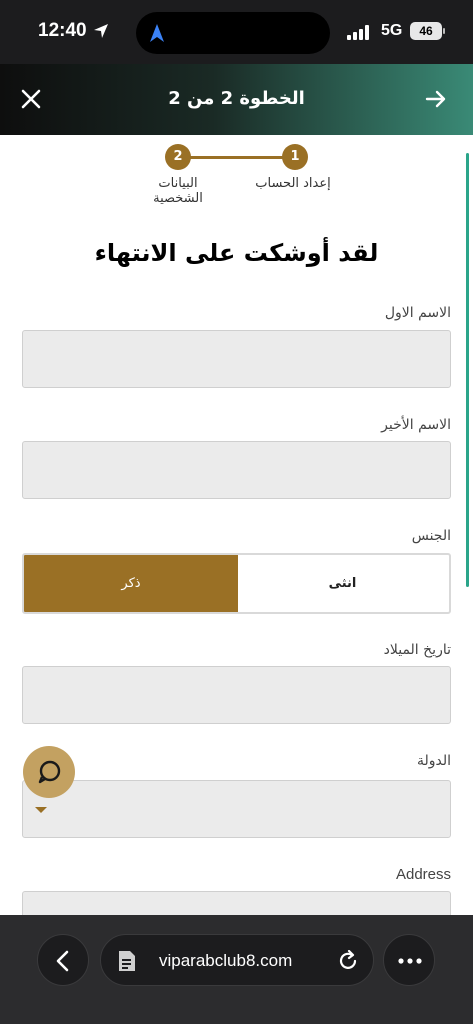 Image resolution: width=473 pixels, height=1024 pixels. I want to click on gender-toggle: ذكر انثى, so click(236, 583).